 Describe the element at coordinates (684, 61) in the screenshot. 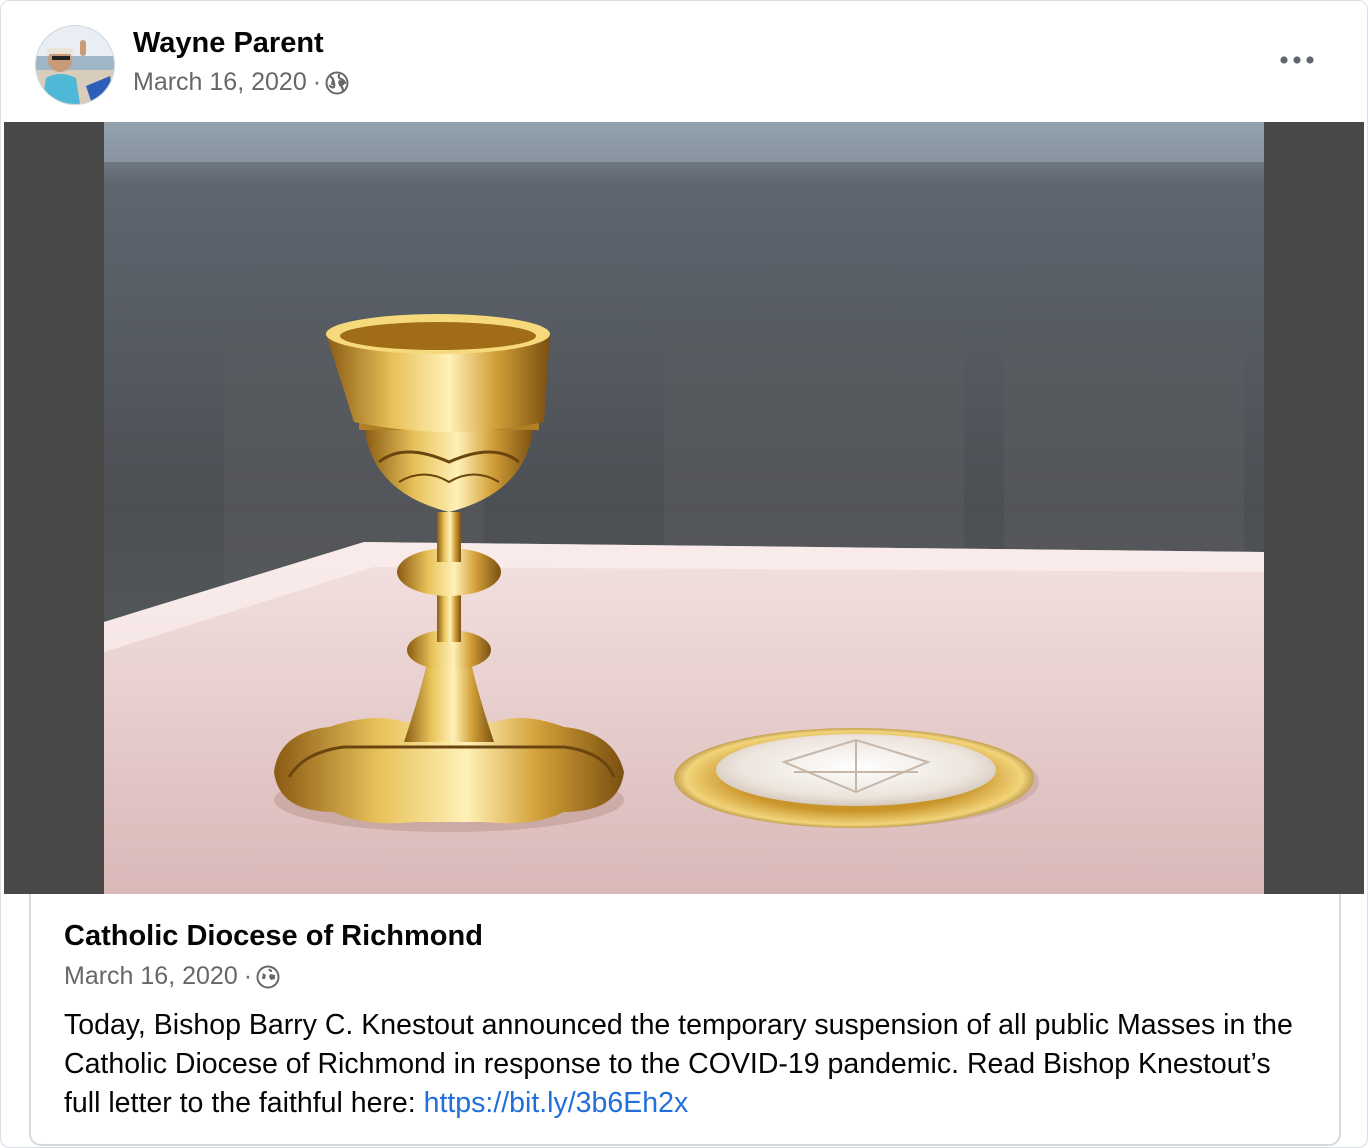

I see `post-header: Wayne Parent March 16, 2020 ·` at that location.